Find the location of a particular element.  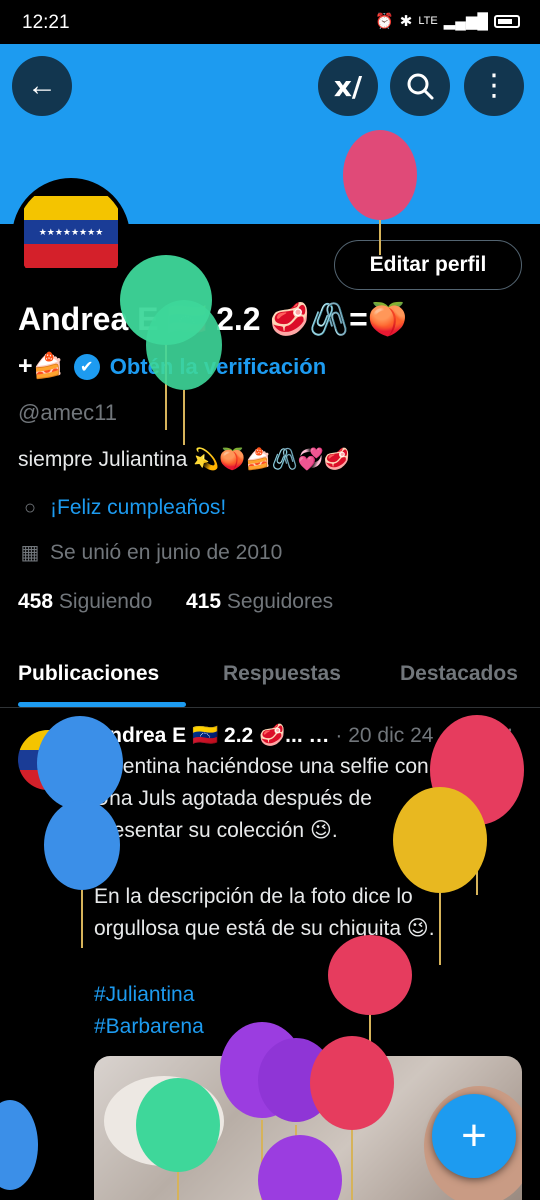

search-icon is located at coordinates (420, 86).